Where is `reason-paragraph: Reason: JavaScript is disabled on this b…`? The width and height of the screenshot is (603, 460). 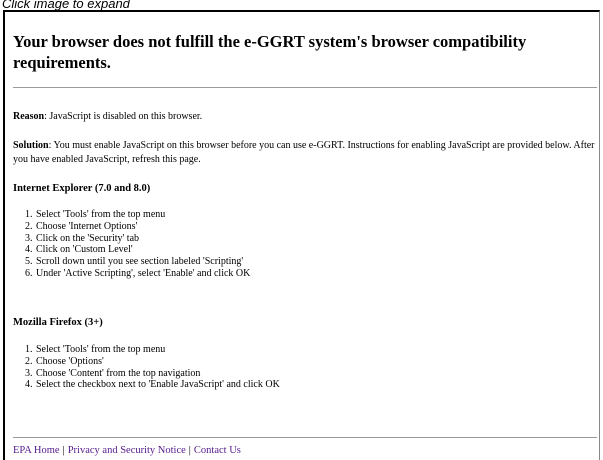 reason-paragraph: Reason: JavaScript is disabled on this b… is located at coordinates (305, 117).